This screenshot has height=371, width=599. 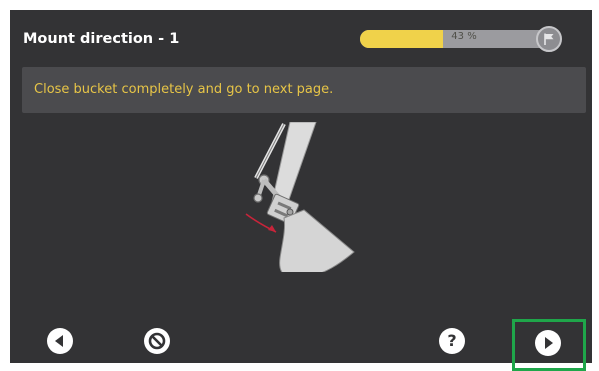 I want to click on cancel-icon, so click(x=157, y=341).